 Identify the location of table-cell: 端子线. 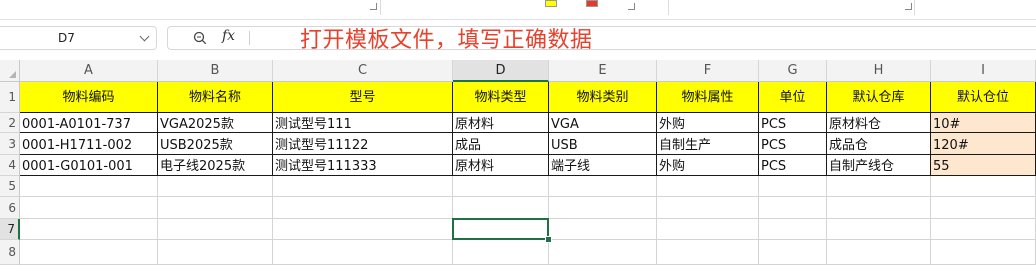
(603, 165).